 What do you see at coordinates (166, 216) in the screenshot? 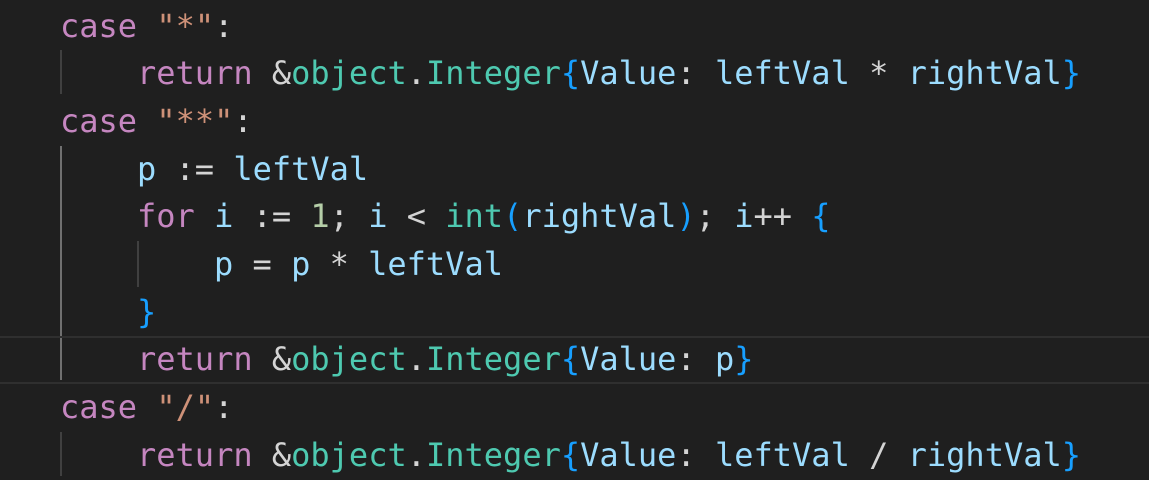
I see `code-token: for` at bounding box center [166, 216].